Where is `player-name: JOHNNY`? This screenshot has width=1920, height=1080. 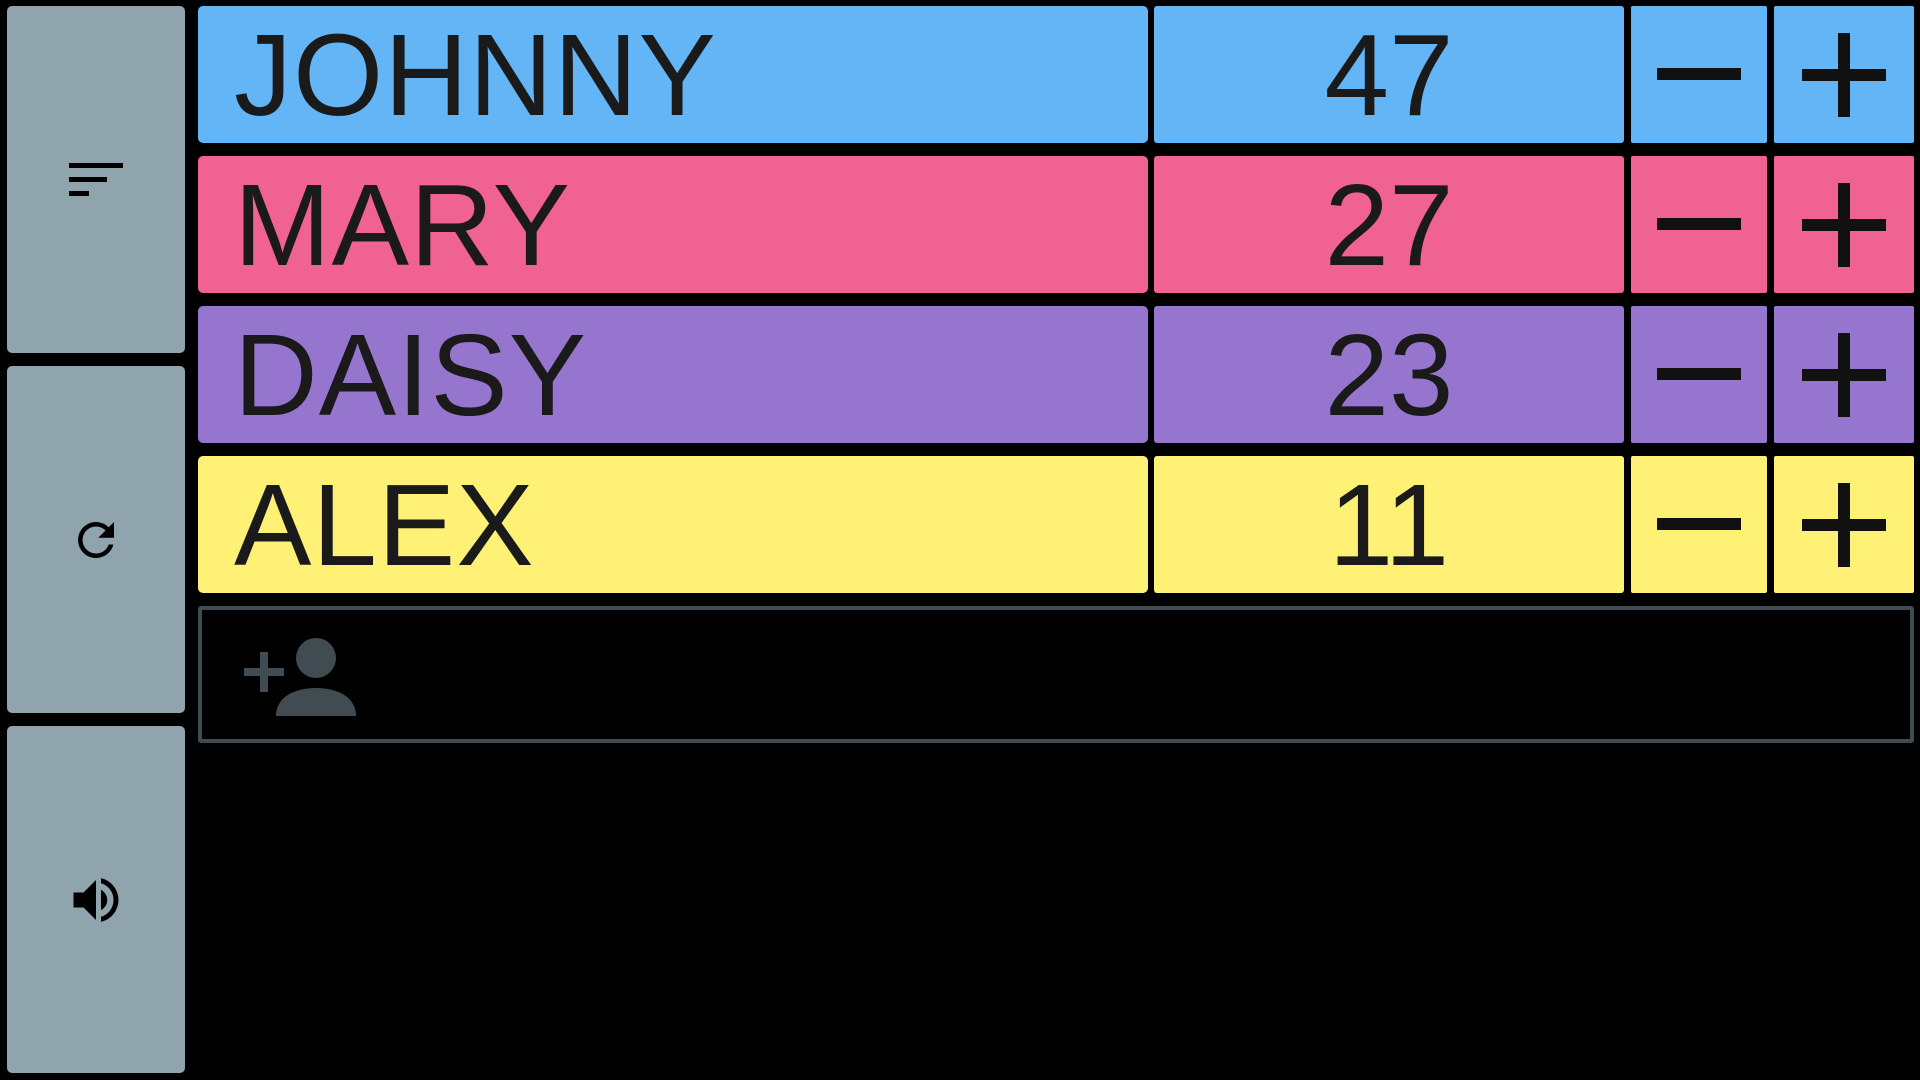
player-name: JOHNNY is located at coordinates (673, 74).